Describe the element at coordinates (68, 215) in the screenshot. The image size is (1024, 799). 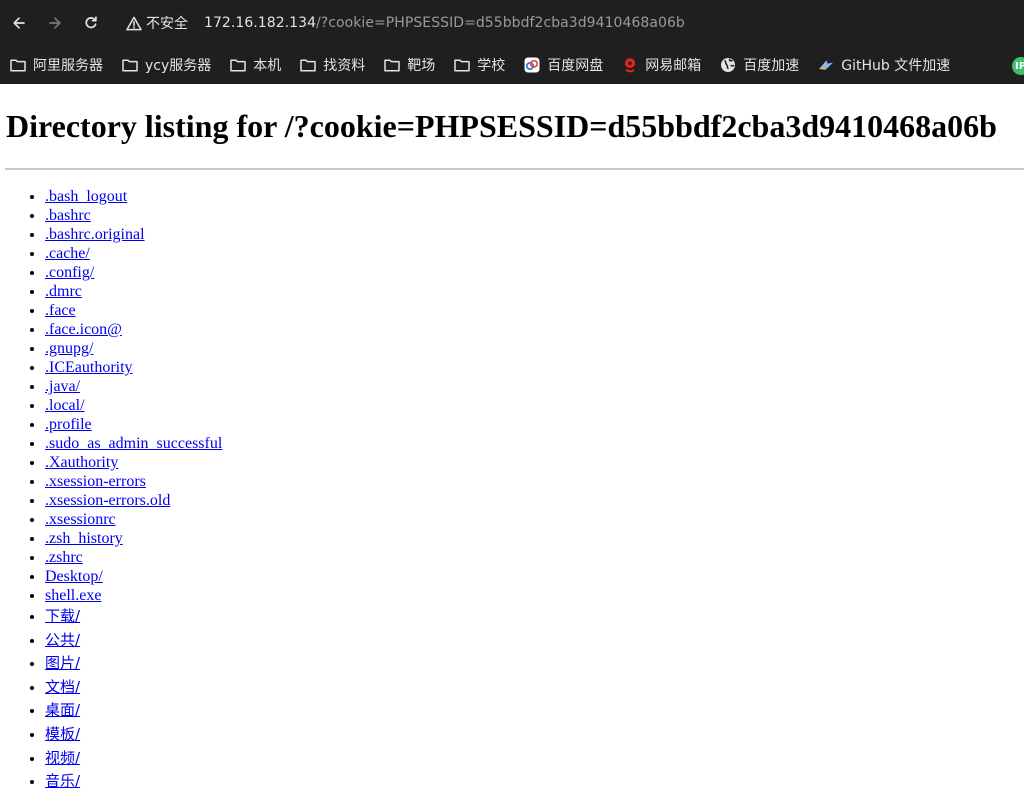
I see `file-link: .bashrc` at that location.